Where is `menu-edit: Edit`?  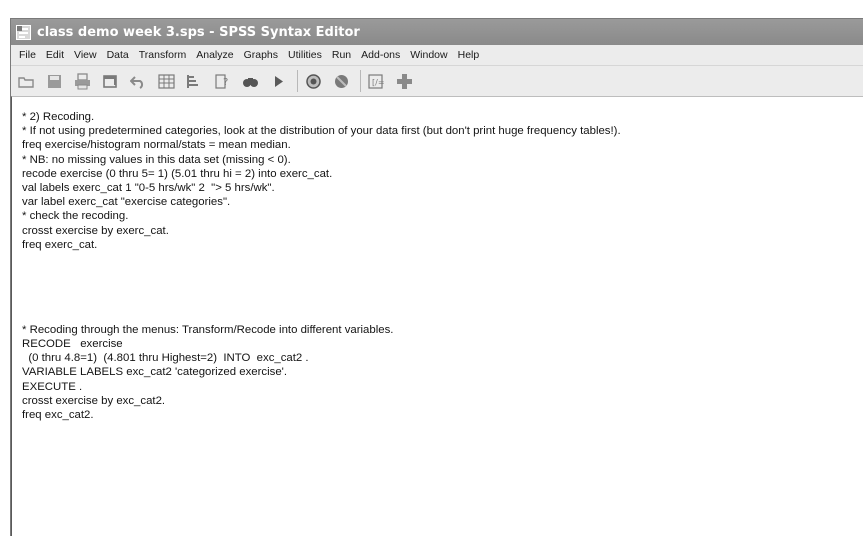
menu-edit: Edit is located at coordinates (55, 55).